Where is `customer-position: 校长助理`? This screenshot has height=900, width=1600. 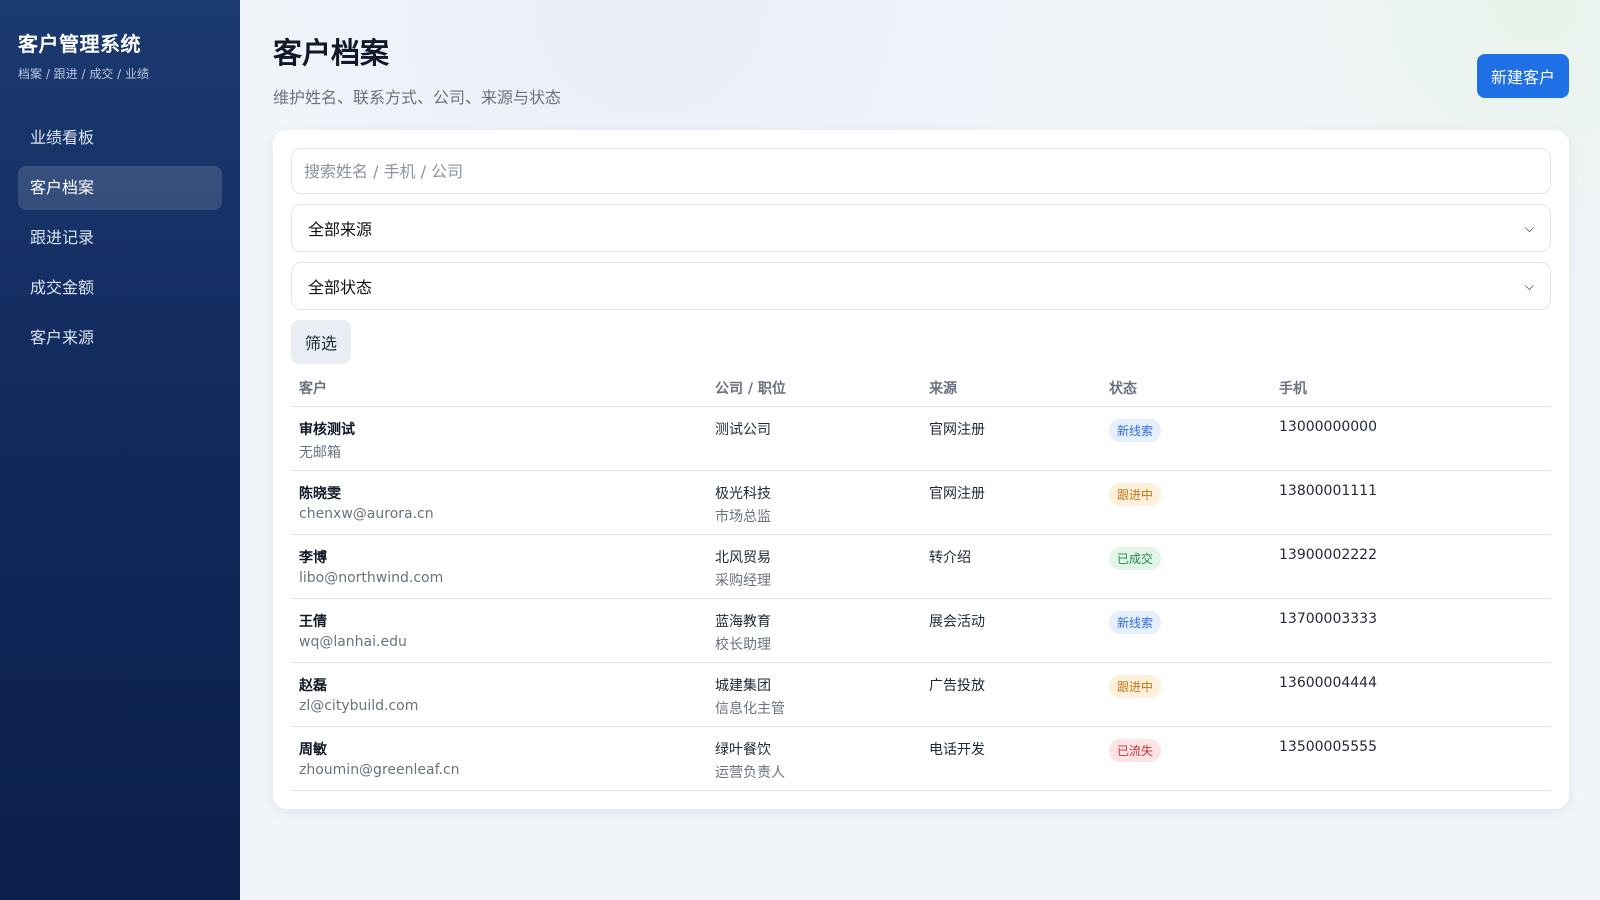 customer-position: 校长助理 is located at coordinates (743, 645).